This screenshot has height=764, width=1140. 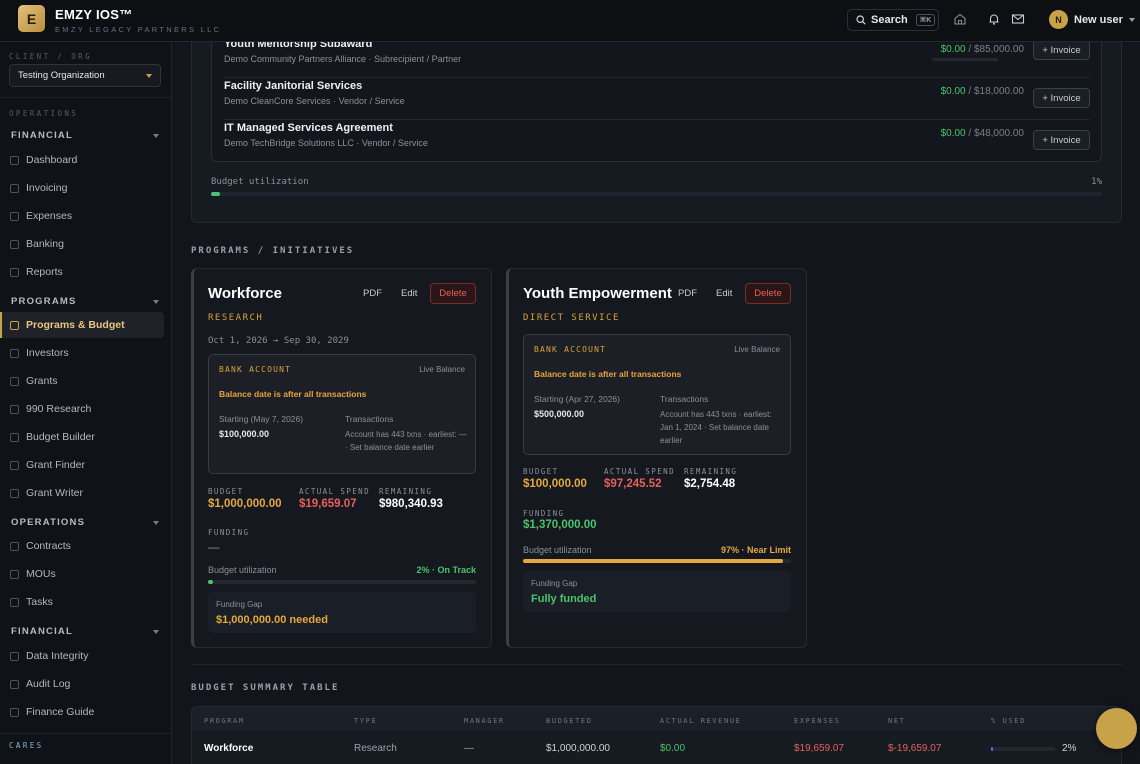 What do you see at coordinates (342, 582) in the screenshot?
I see `card-utilization-bar` at bounding box center [342, 582].